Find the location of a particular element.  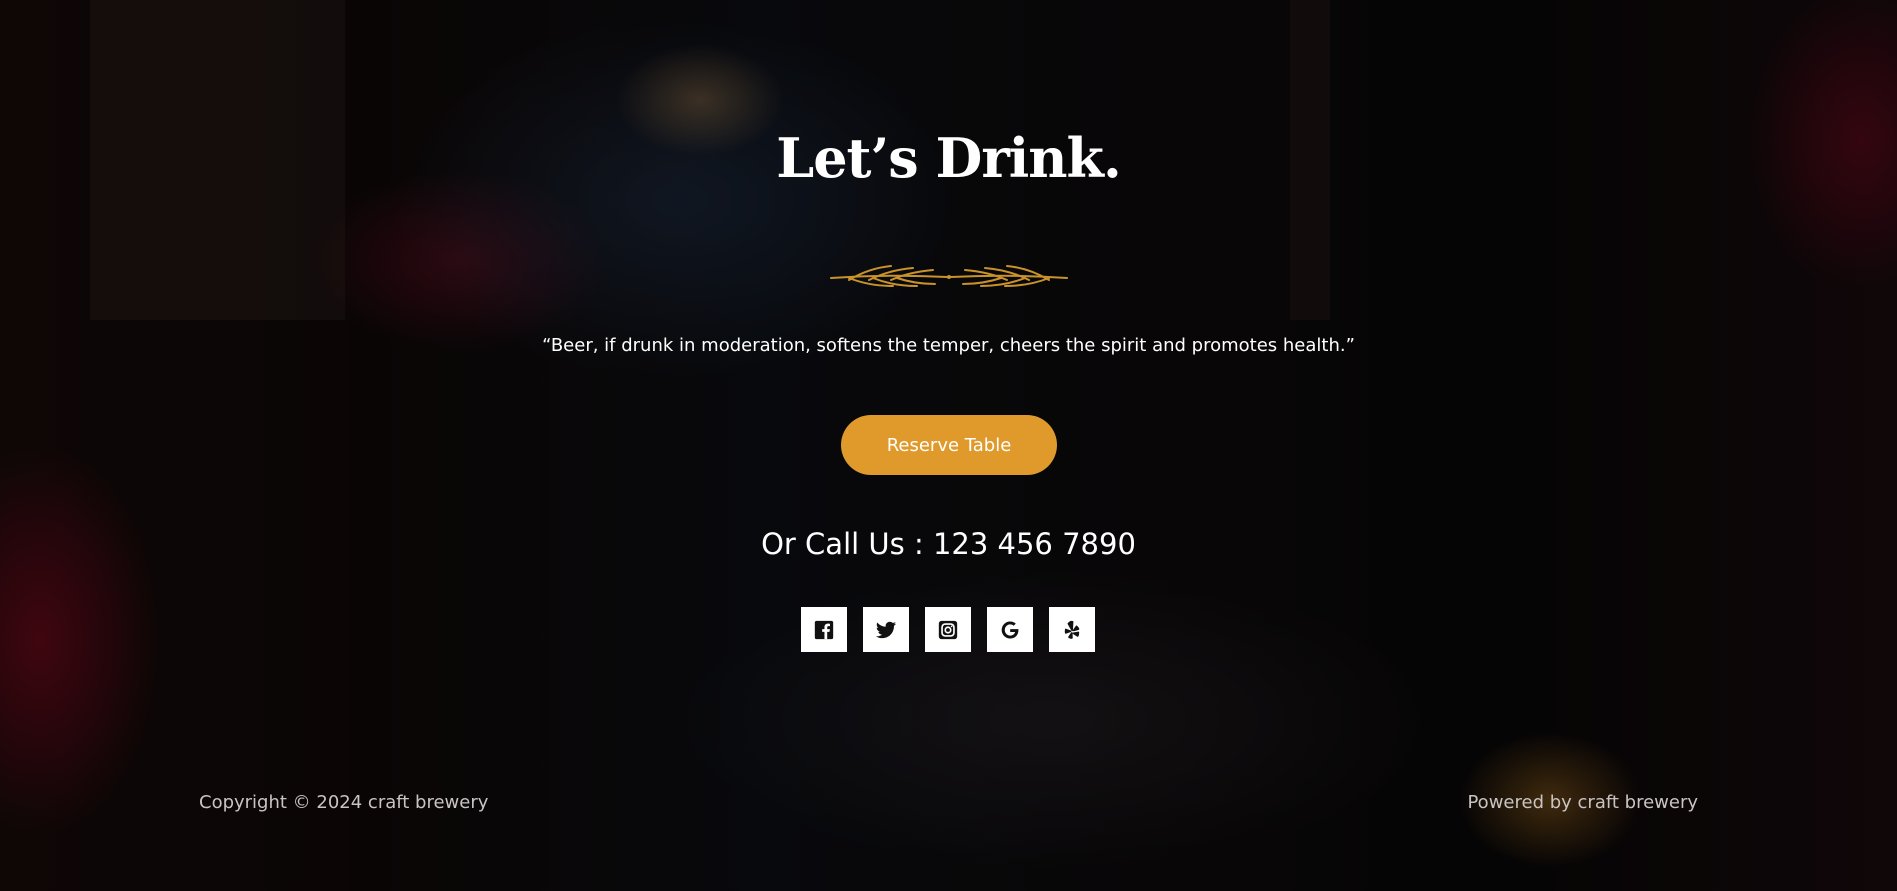

social-links is located at coordinates (948, 629).